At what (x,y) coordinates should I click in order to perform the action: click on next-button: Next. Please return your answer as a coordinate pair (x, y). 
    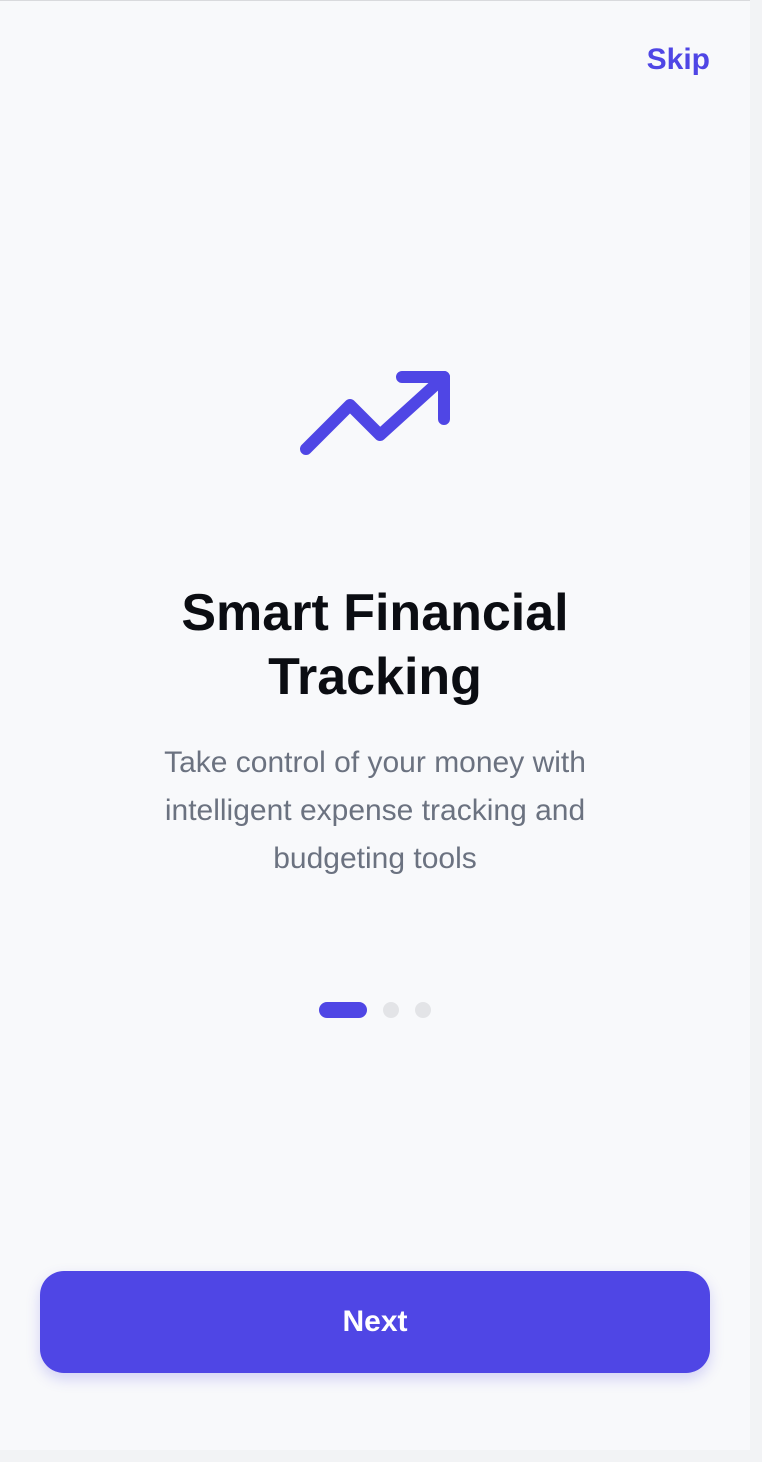
    Looking at the image, I should click on (375, 1322).